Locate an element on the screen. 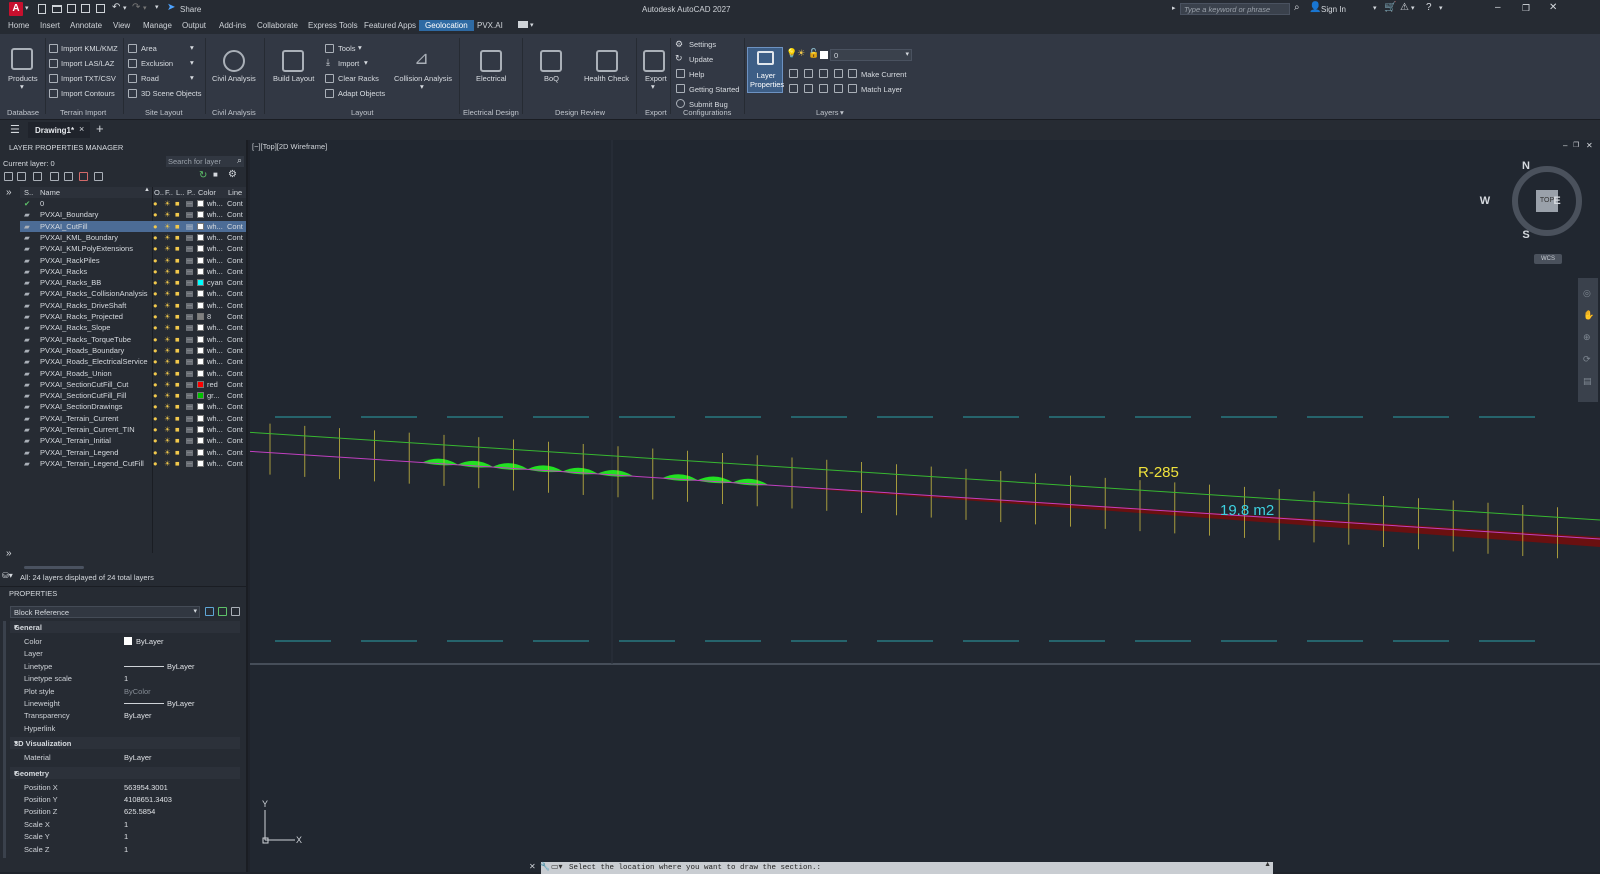  stop-icon: ■ is located at coordinates (215, 174).